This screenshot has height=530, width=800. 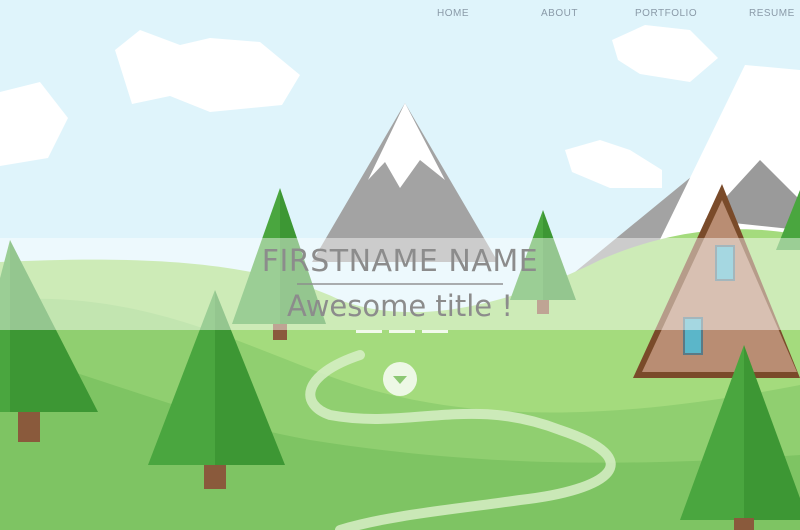 I want to click on hero-title: Awesome title !, so click(x=400, y=306).